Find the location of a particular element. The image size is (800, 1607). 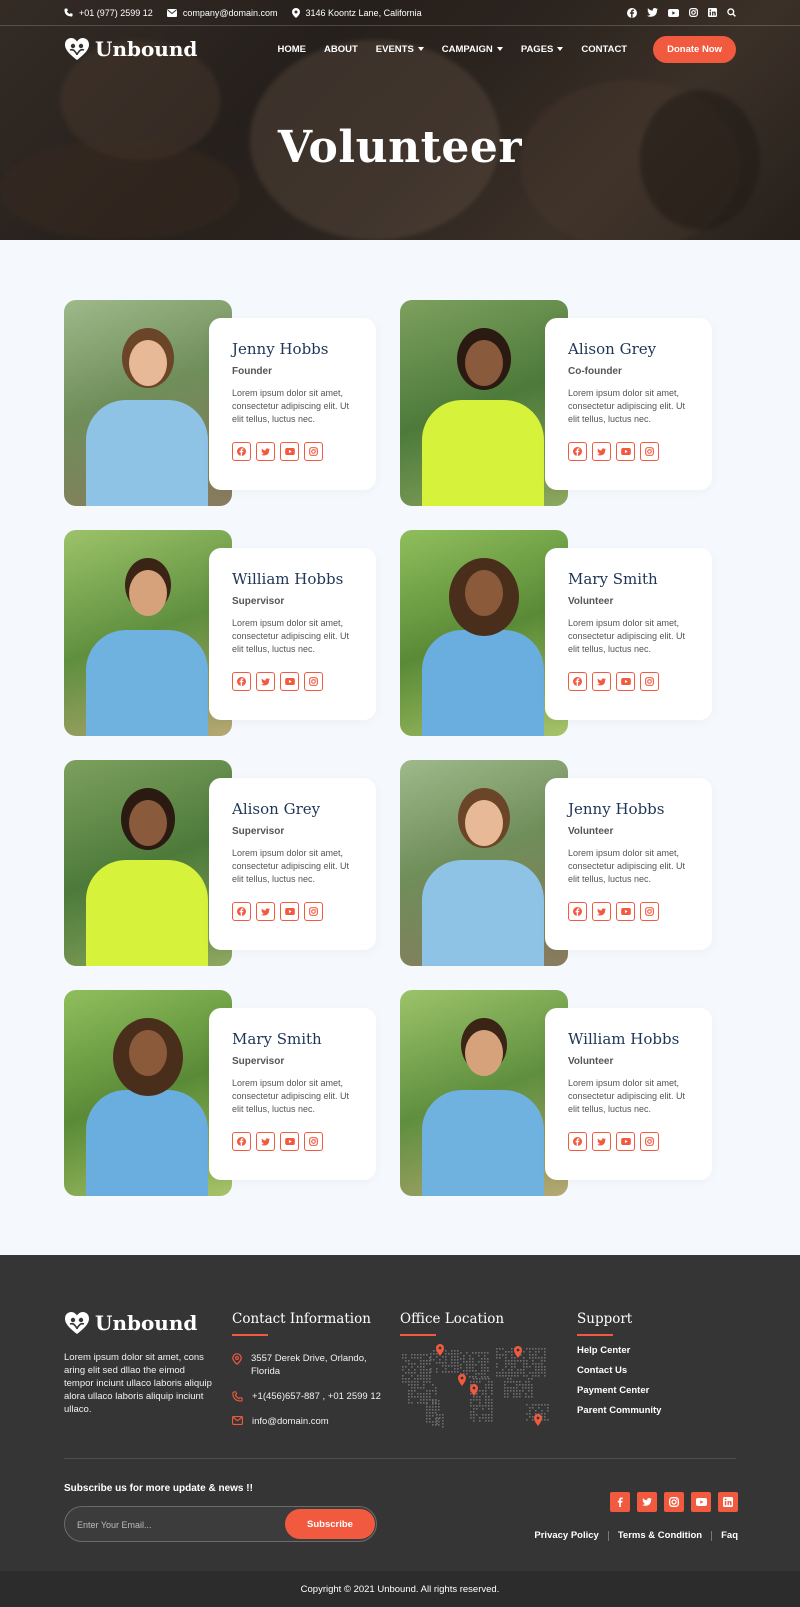

volunteer-role: Volunteer is located at coordinates (591, 831).